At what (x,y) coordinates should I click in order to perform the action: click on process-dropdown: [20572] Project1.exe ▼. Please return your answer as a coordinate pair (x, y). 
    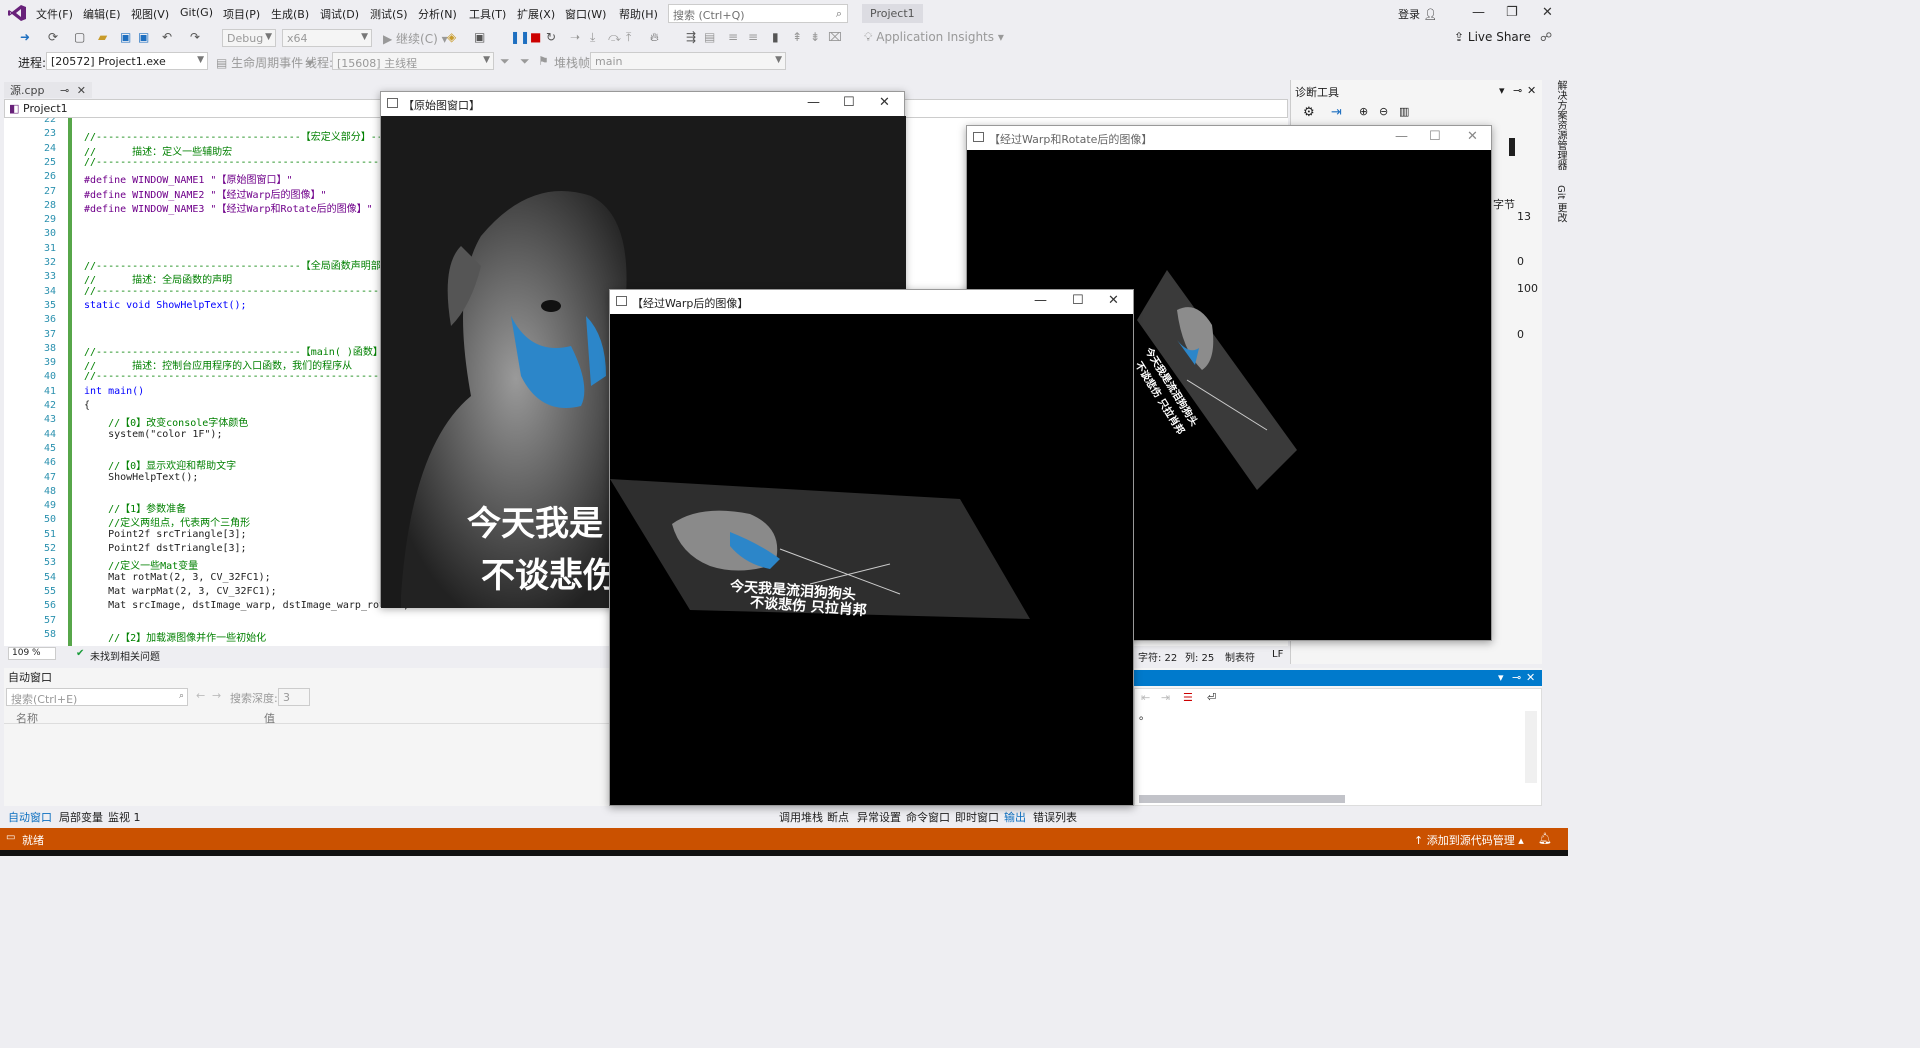
    Looking at the image, I should click on (127, 61).